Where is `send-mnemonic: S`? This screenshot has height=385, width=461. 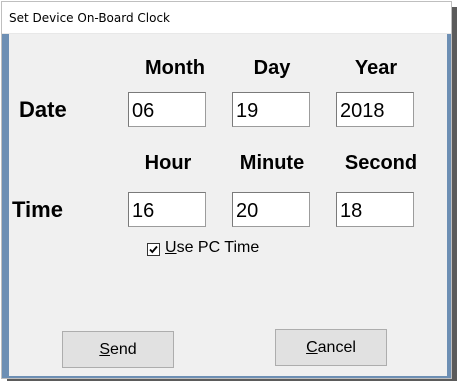
send-mnemonic: S is located at coordinates (104, 349).